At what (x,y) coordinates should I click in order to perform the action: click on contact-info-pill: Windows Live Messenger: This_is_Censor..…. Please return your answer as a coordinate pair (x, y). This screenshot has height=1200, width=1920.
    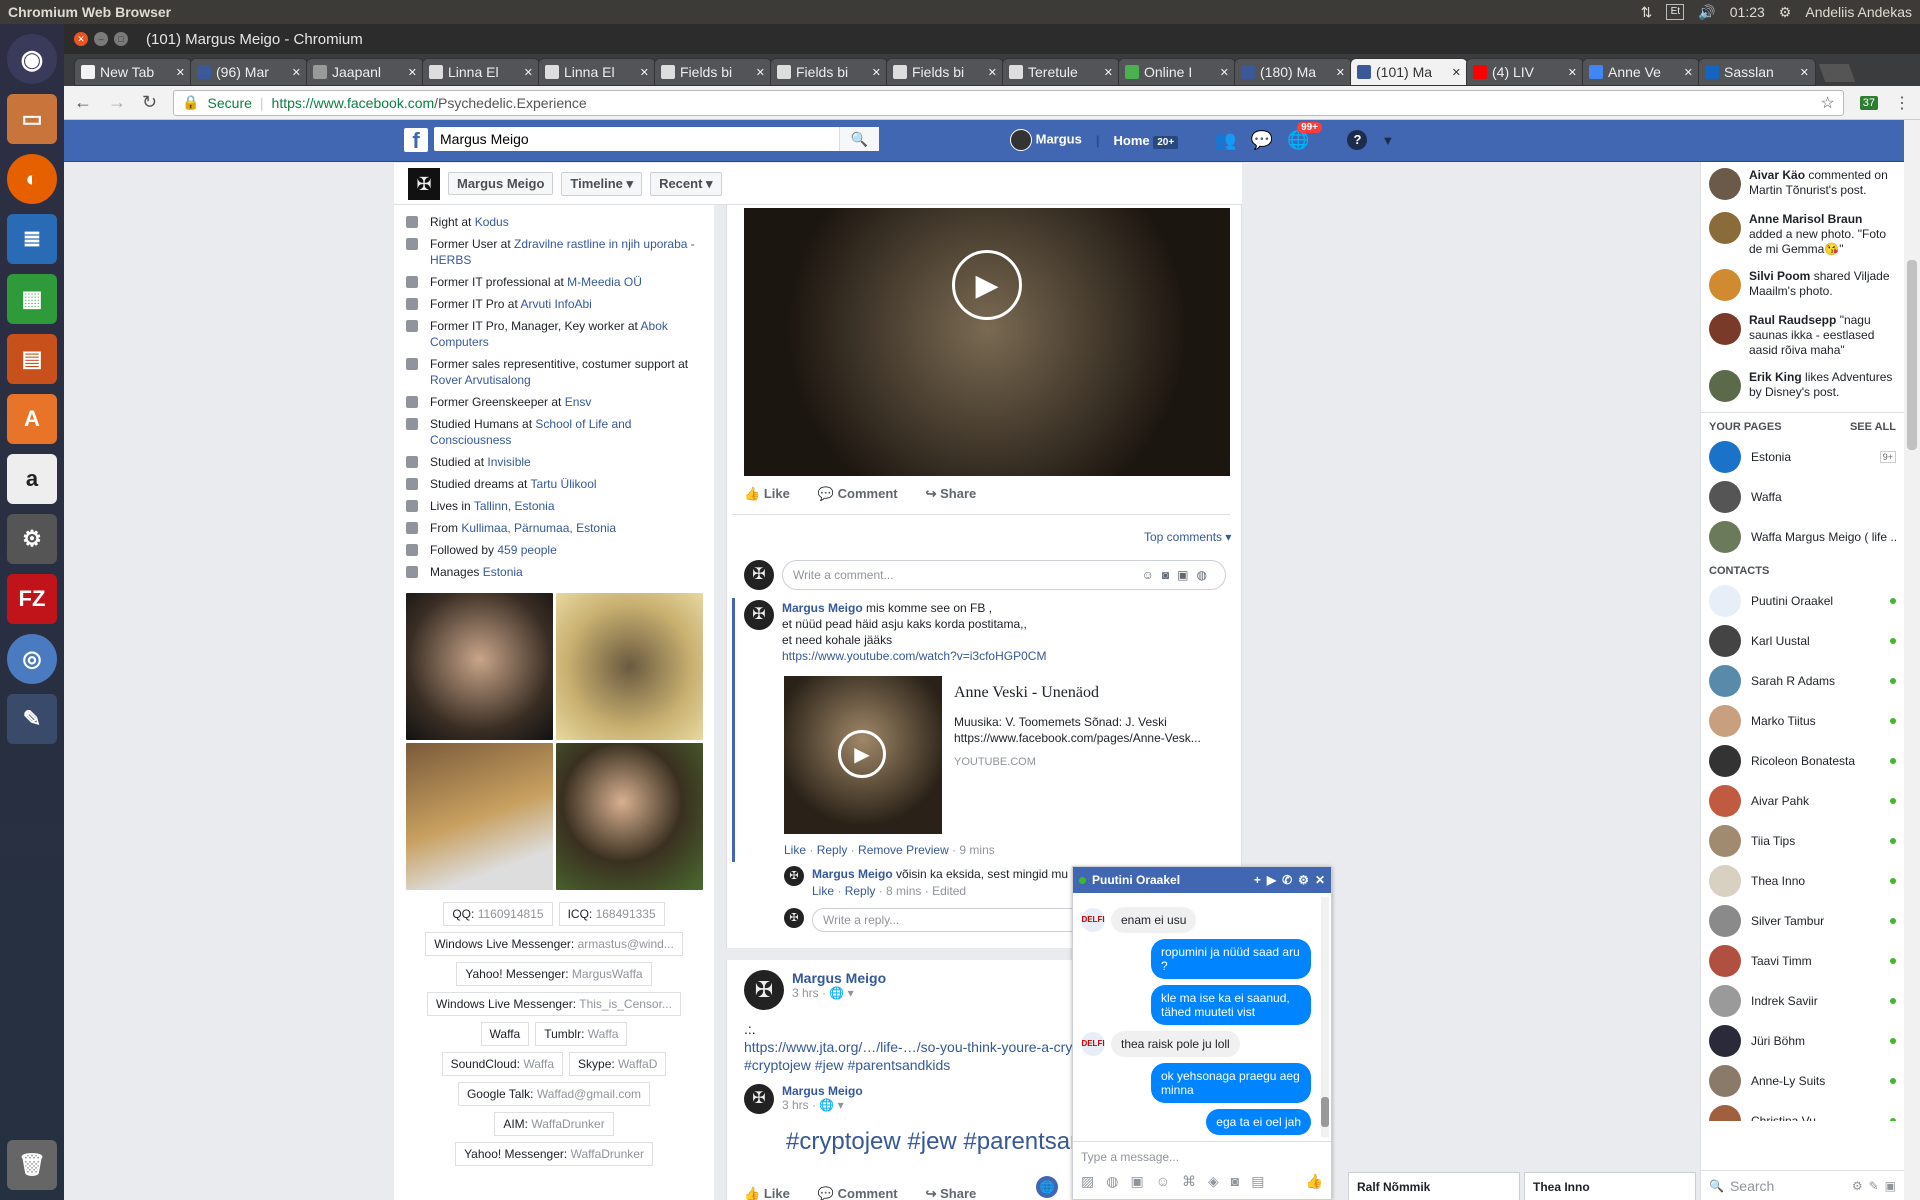
    Looking at the image, I should click on (554, 1004).